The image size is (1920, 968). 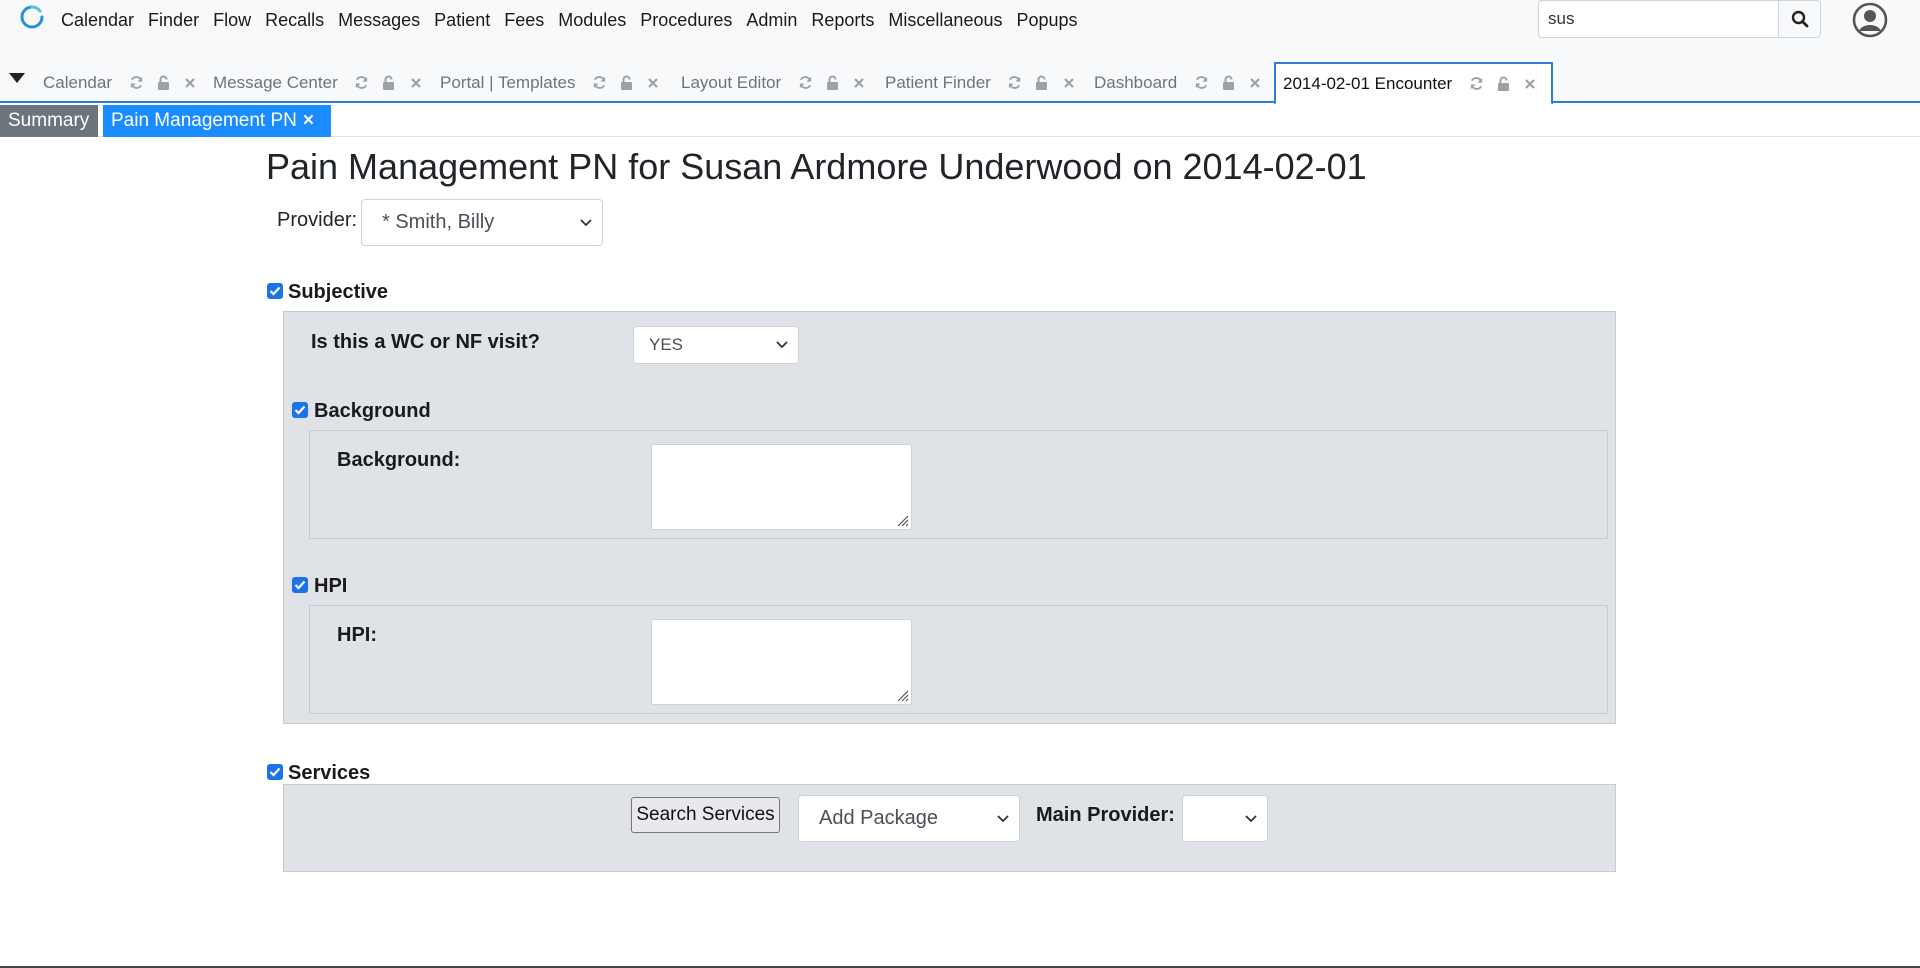 I want to click on hpi-panel: HPI:, so click(x=958, y=659).